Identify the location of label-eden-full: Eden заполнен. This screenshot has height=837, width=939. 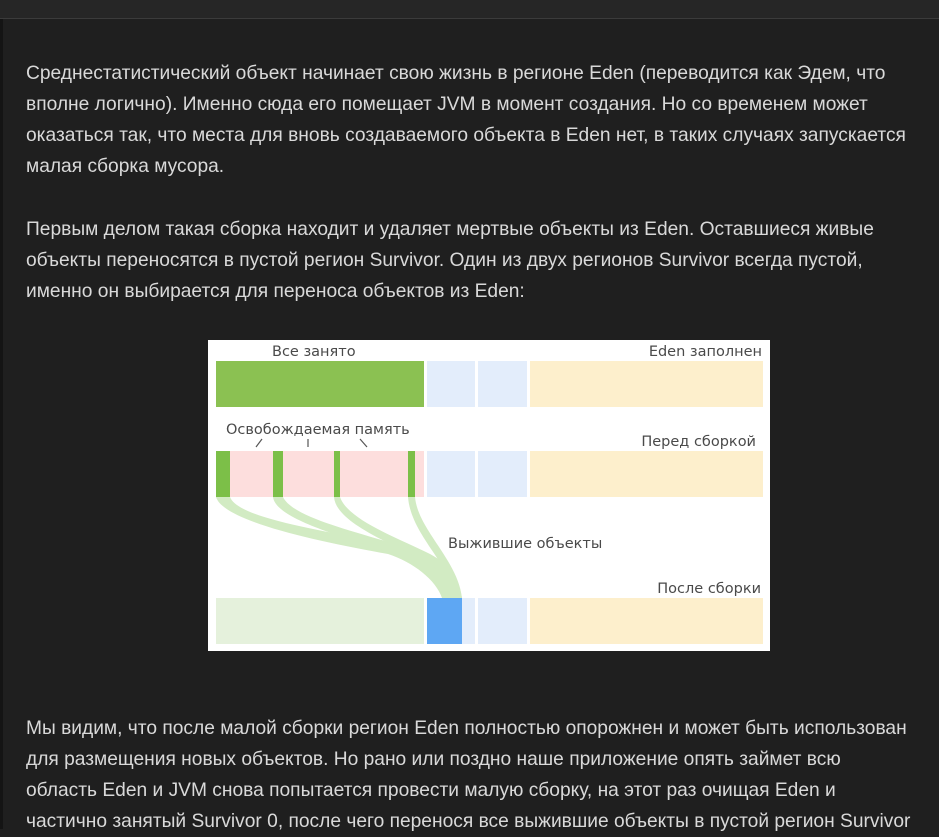
(705, 352).